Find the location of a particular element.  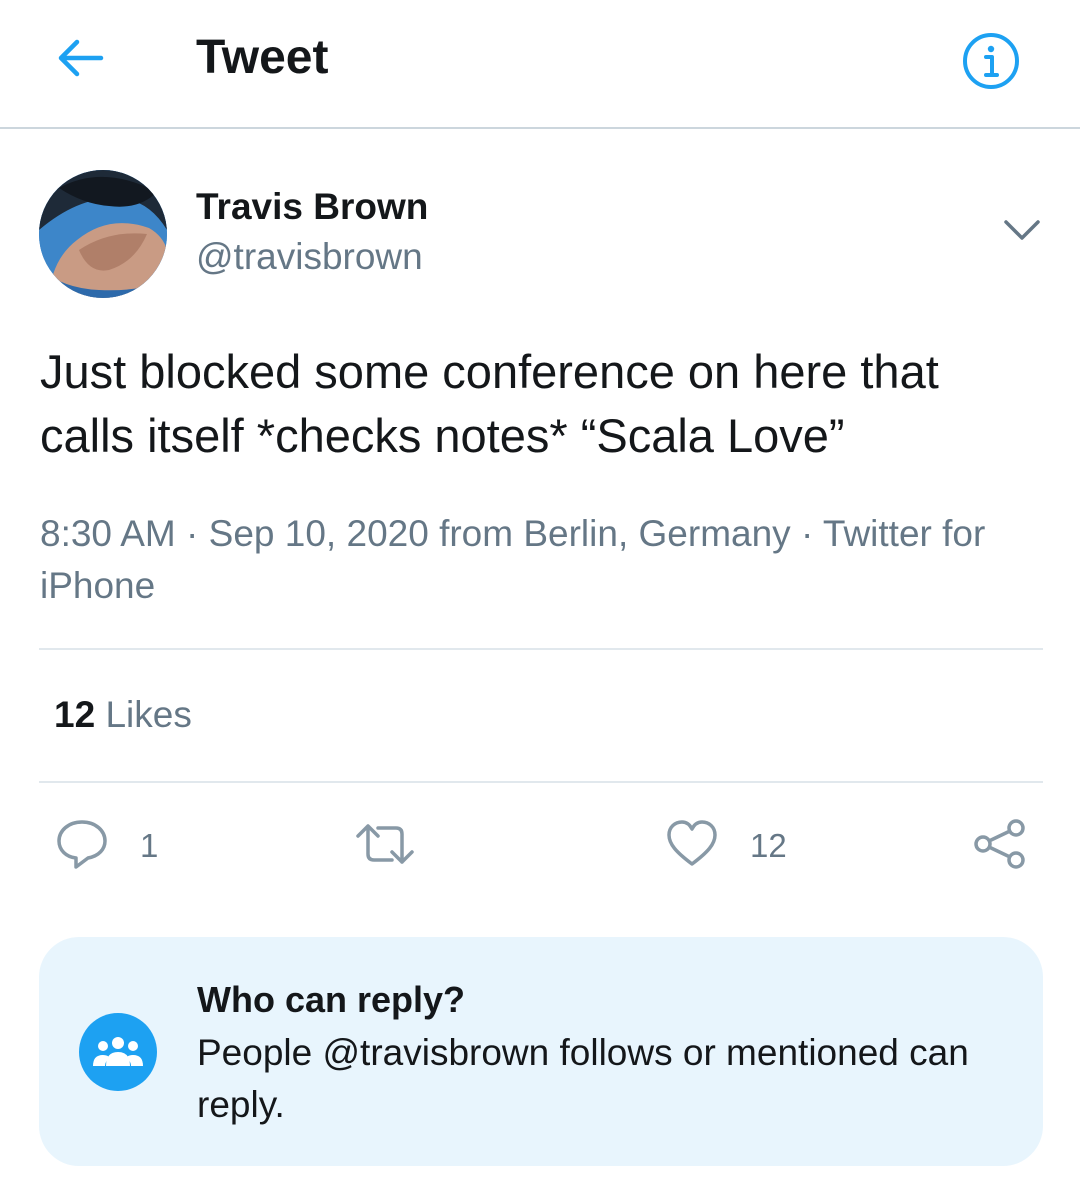

like-icon is located at coordinates (692, 846).